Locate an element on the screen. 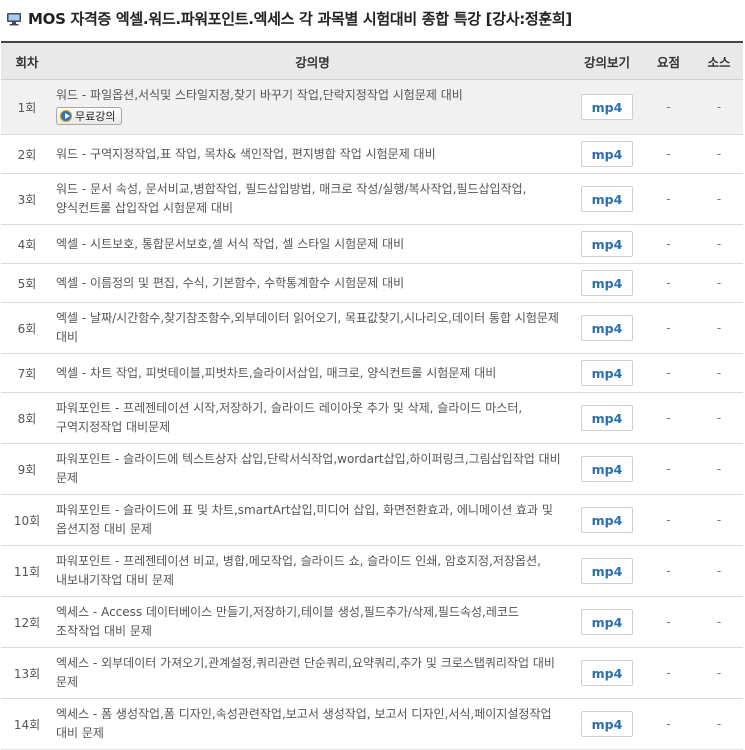  lecture-number: 8회 is located at coordinates (27, 418).